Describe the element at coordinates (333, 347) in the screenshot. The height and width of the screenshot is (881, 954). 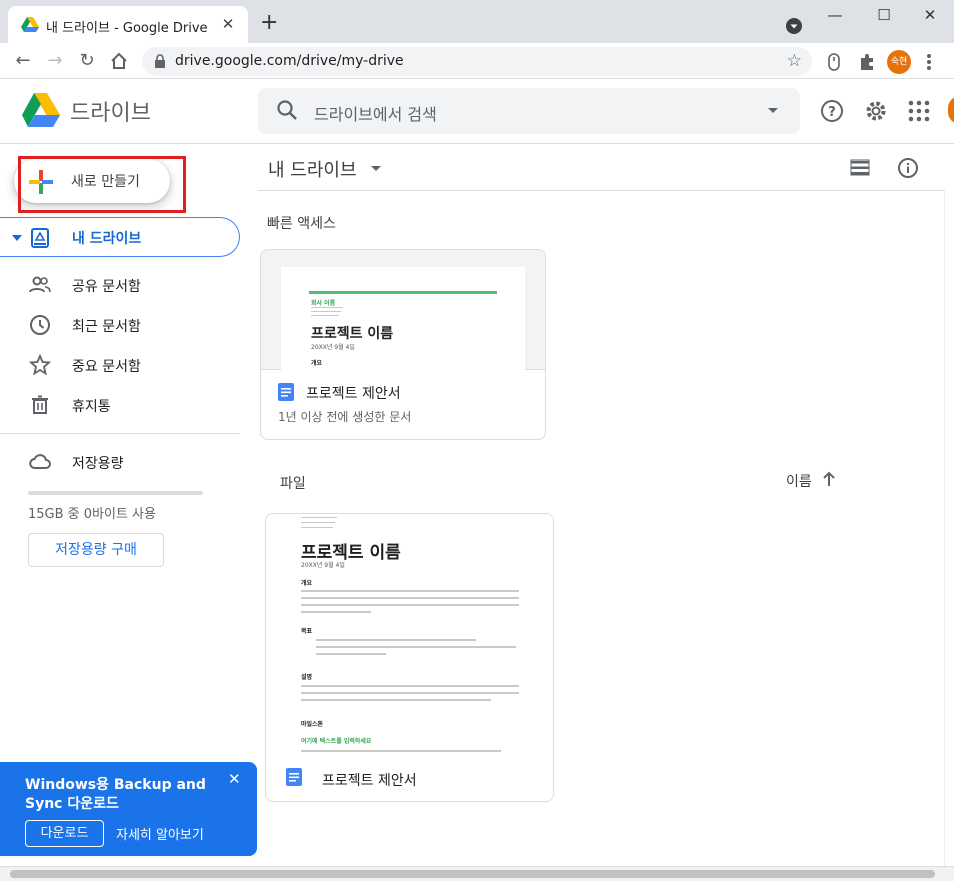
I see `preview-date: 20XX년 9월 4일` at that location.